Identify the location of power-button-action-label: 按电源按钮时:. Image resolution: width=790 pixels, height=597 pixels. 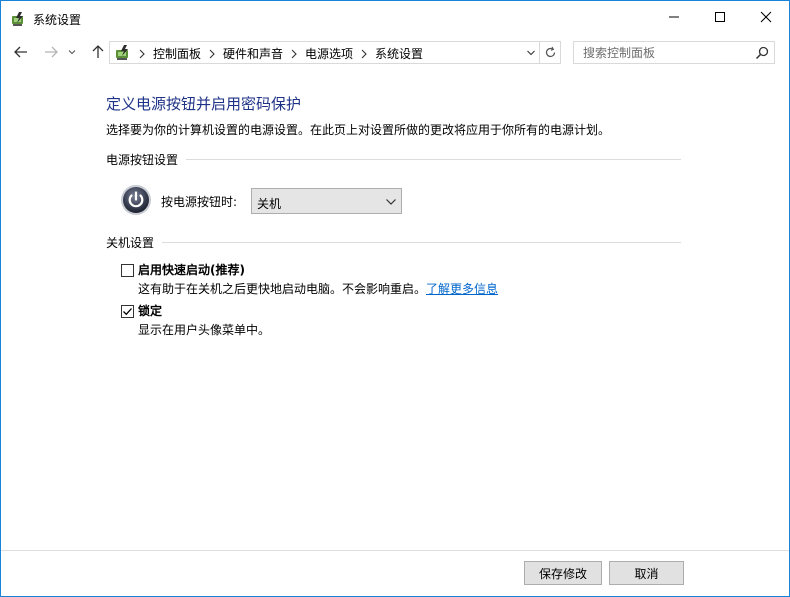
(199, 202).